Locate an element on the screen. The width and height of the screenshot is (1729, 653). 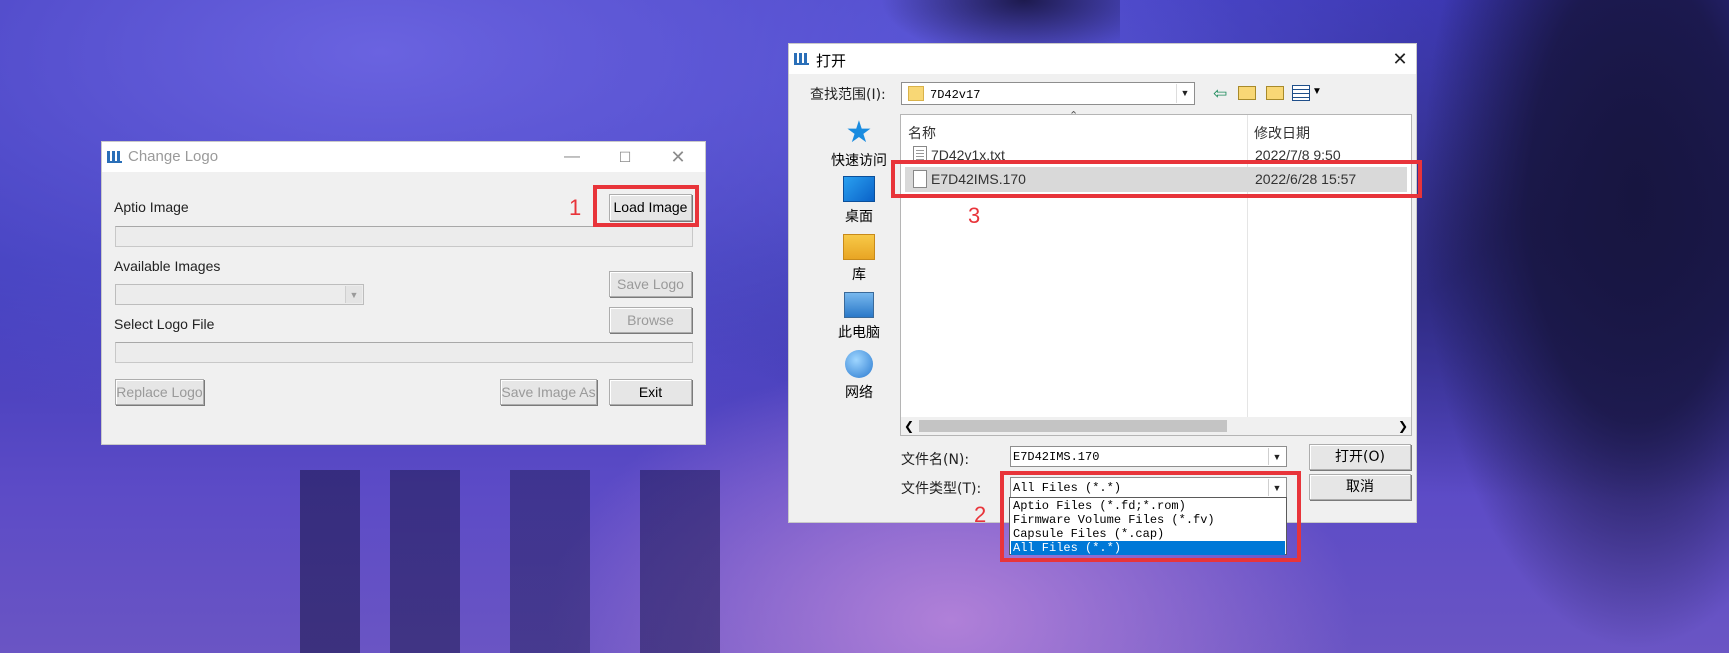
file-type-label: 文件类型(T): is located at coordinates (941, 489).